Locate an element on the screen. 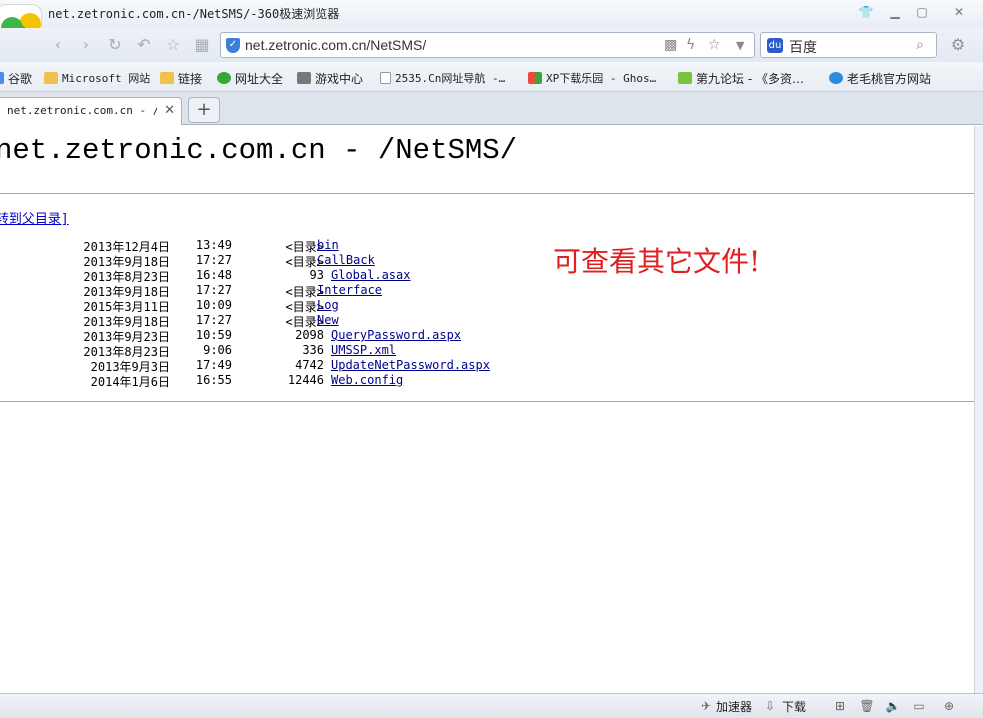 This screenshot has width=983, height=718. bookmark-item: Microsoft 网站 is located at coordinates (97, 78).